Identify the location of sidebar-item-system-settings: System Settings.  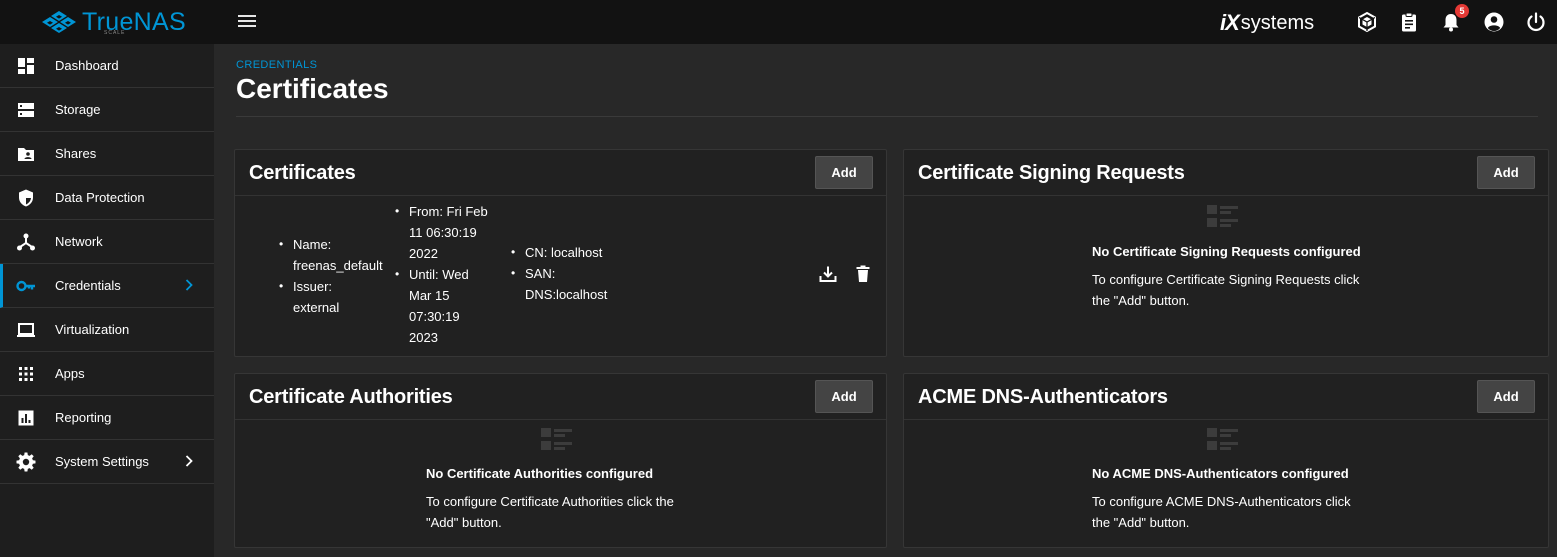
(107, 462).